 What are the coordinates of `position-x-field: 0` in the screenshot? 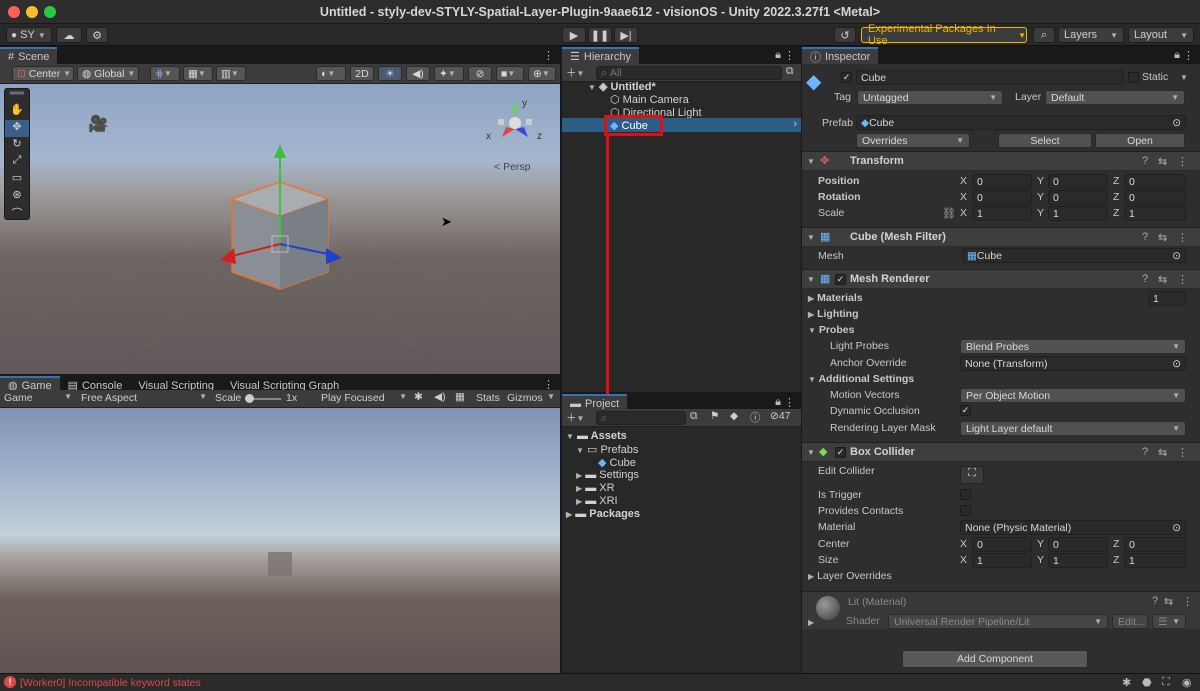 It's located at (1002, 181).